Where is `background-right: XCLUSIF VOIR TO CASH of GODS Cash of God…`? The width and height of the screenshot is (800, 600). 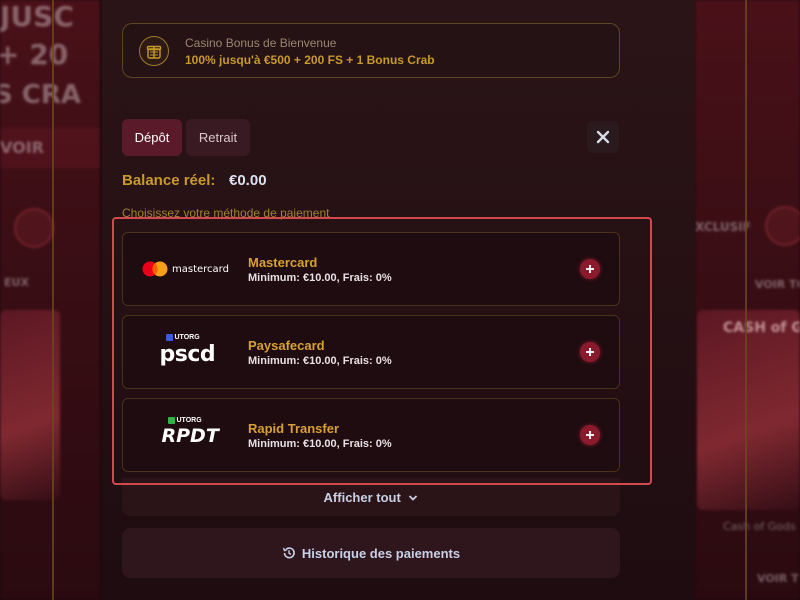 background-right: XCLUSIF VOIR TO CASH of GODS Cash of God… is located at coordinates (747, 300).